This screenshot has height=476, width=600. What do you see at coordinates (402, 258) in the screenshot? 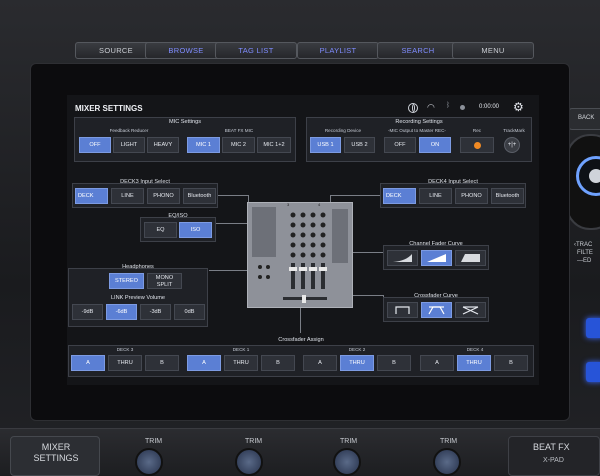
I see `fader-curve-slow-button` at bounding box center [402, 258].